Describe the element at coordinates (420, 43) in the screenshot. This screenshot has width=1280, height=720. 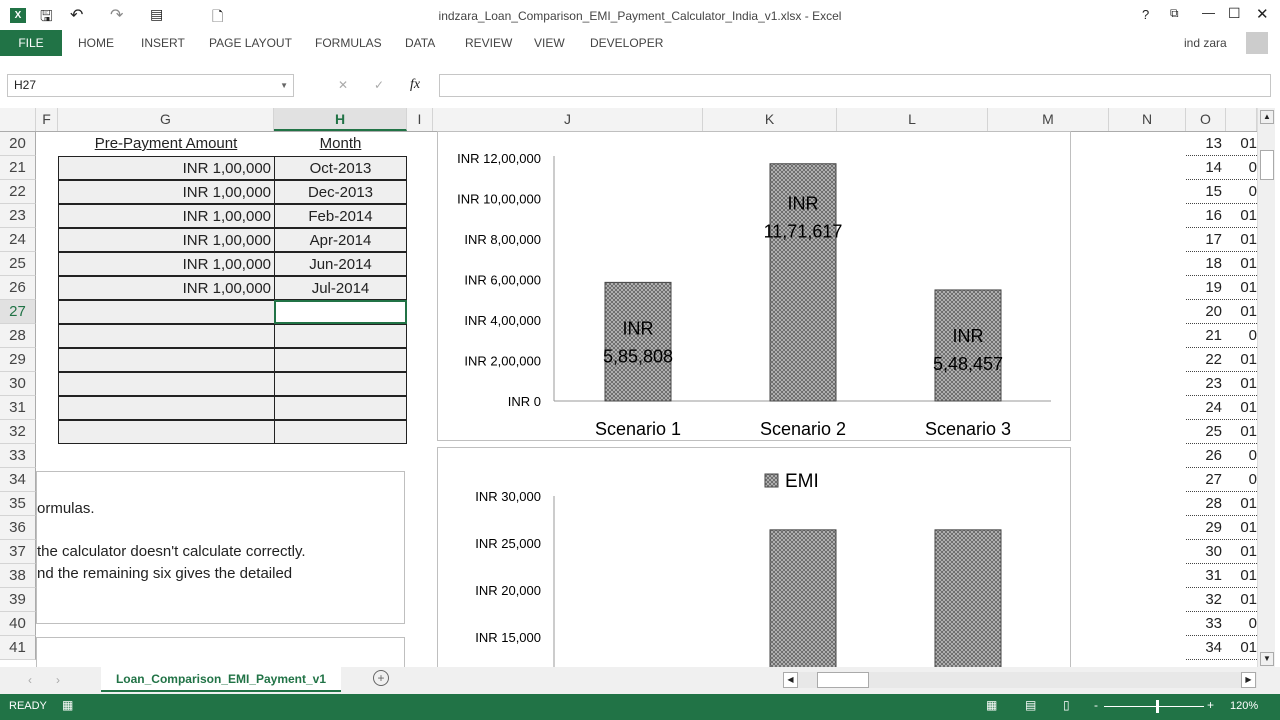
I see `tab-data: DATA` at that location.